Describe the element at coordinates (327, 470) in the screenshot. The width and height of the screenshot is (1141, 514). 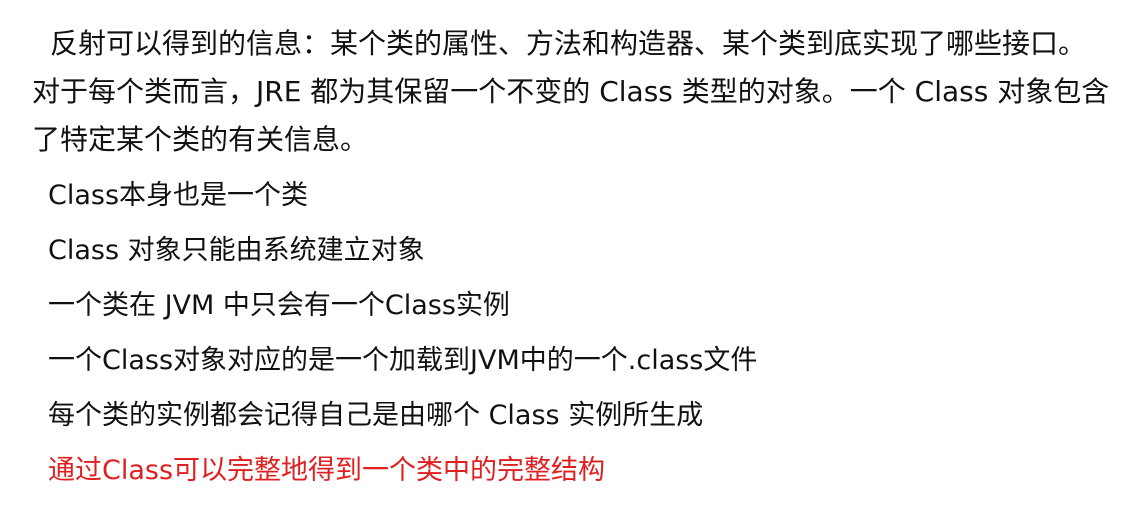
I see `bullet-item-highlight: 通过Class可以完整地得到一个类中的完整结构` at that location.